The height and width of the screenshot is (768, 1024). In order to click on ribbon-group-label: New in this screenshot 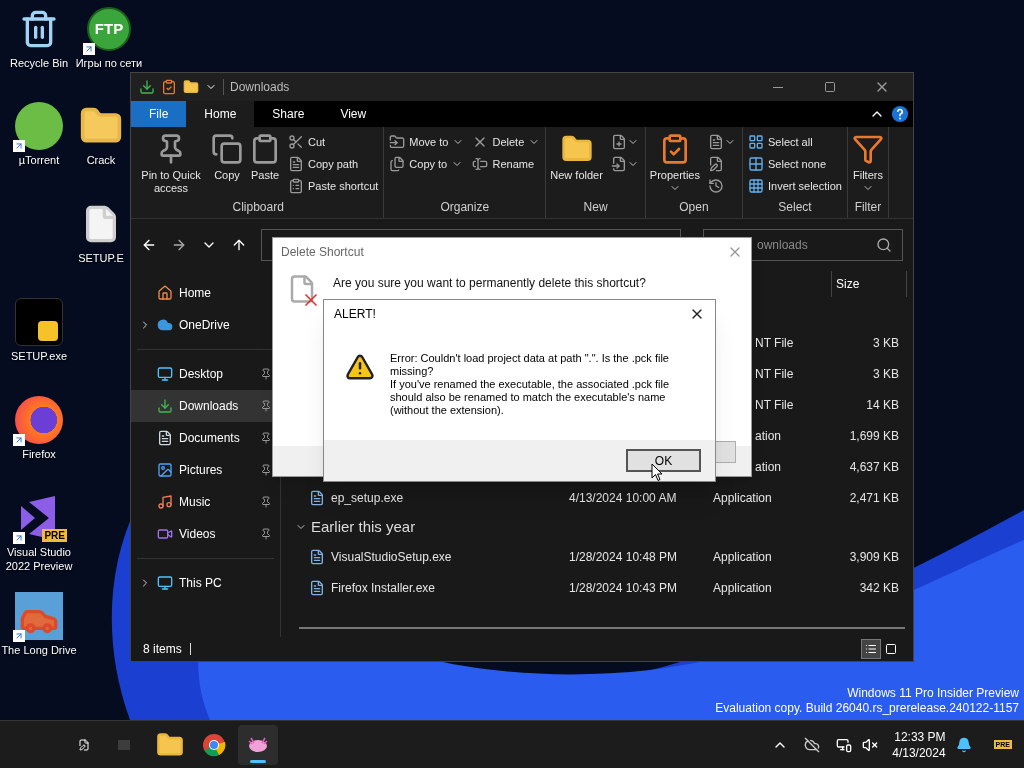, I will do `click(595, 207)`.